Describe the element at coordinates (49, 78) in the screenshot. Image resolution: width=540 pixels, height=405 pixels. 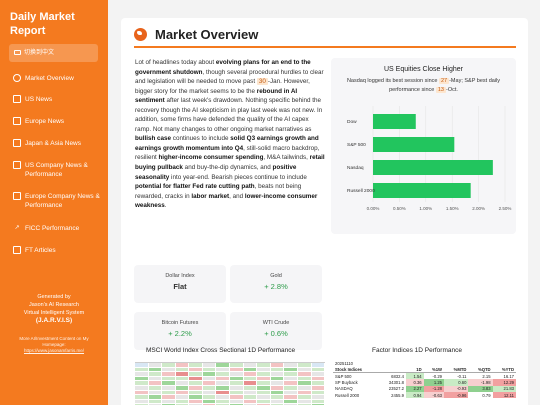
I see `sidebar-item-label: Market Overview` at that location.